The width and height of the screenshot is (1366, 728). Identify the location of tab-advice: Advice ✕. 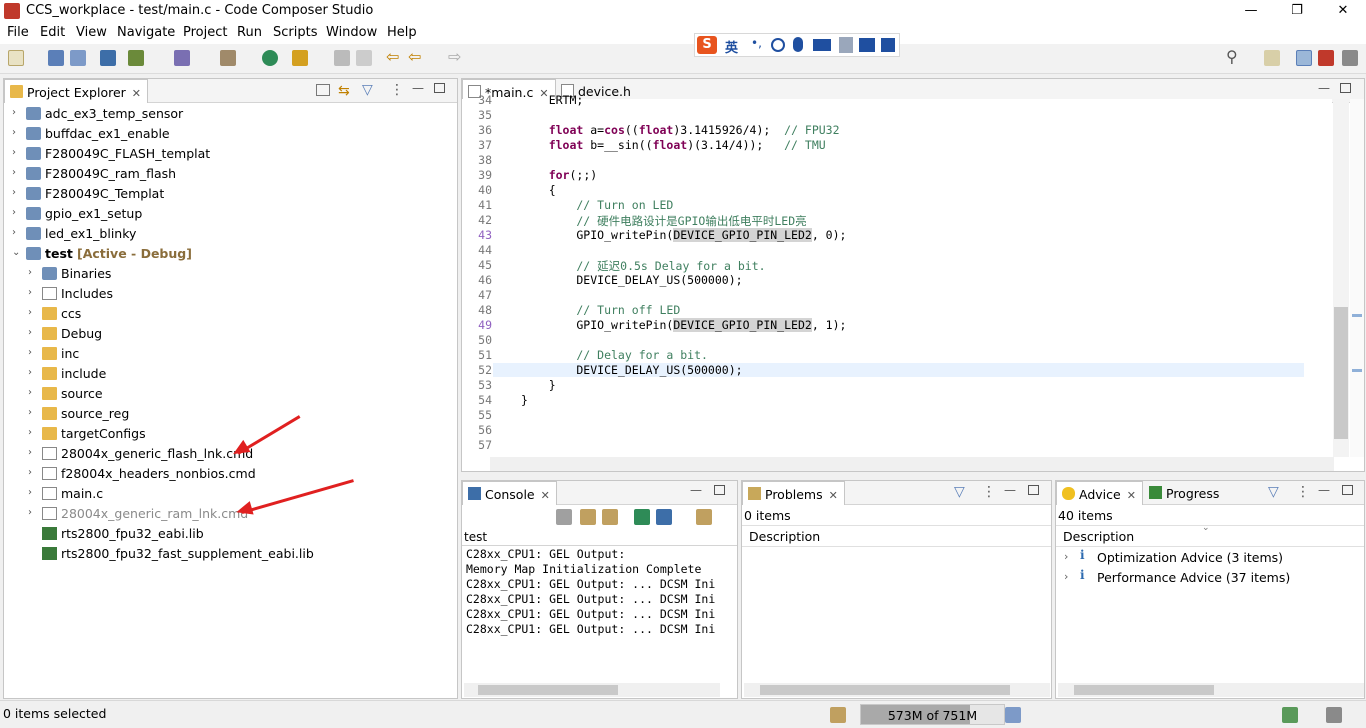
(1099, 493).